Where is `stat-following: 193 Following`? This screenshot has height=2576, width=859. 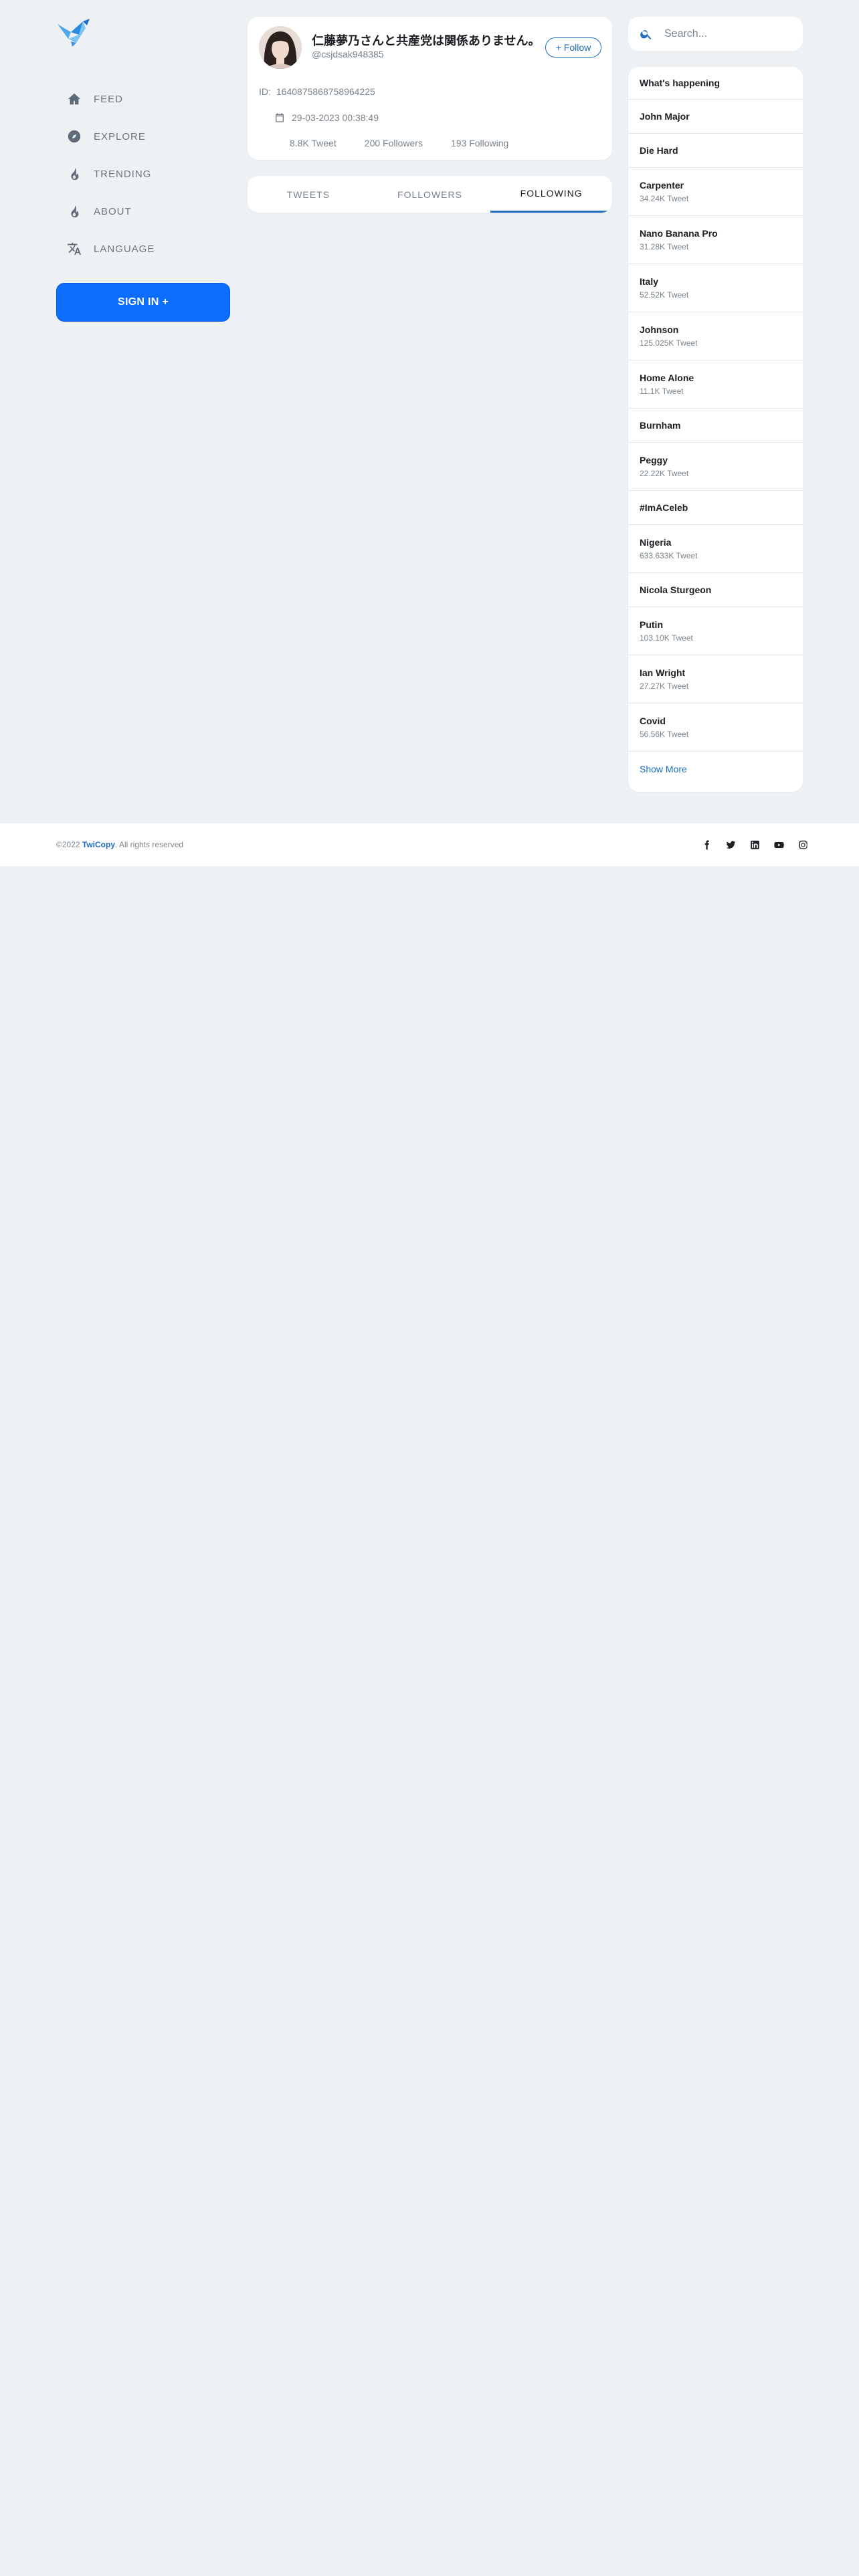
stat-following: 193 Following is located at coordinates (480, 143).